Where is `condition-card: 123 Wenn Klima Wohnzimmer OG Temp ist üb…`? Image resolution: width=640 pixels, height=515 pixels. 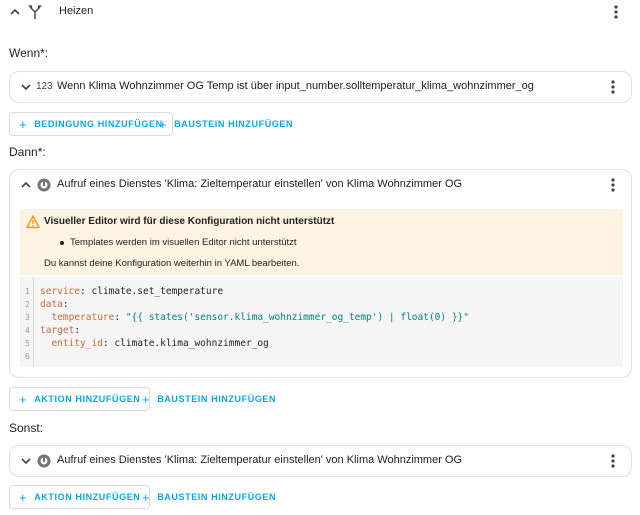
condition-card: 123 Wenn Klima Wohnzimmer OG Temp ist üb… is located at coordinates (320, 87).